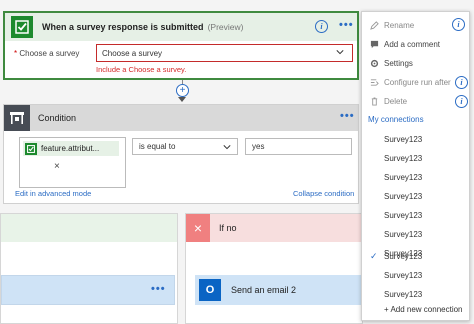 The width and height of the screenshot is (474, 324). I want to click on menu-item-delete: Delete i, so click(415, 101).